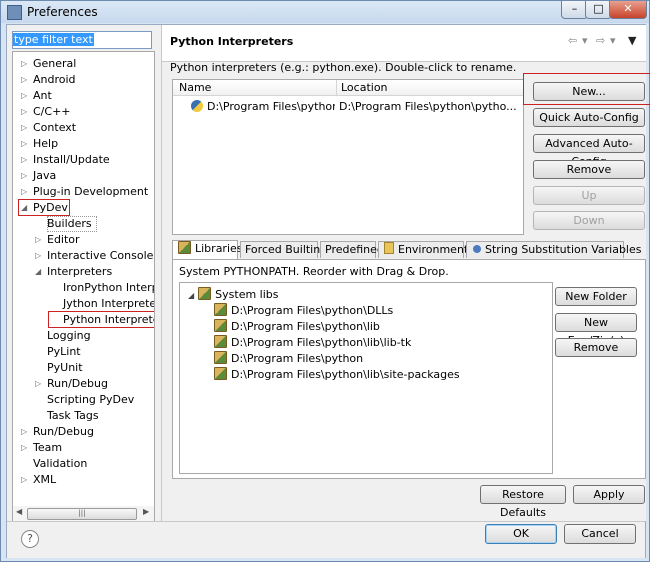 The width and height of the screenshot is (650, 562). Describe the element at coordinates (71, 159) in the screenshot. I see `tree-item-label: Install/Update` at that location.